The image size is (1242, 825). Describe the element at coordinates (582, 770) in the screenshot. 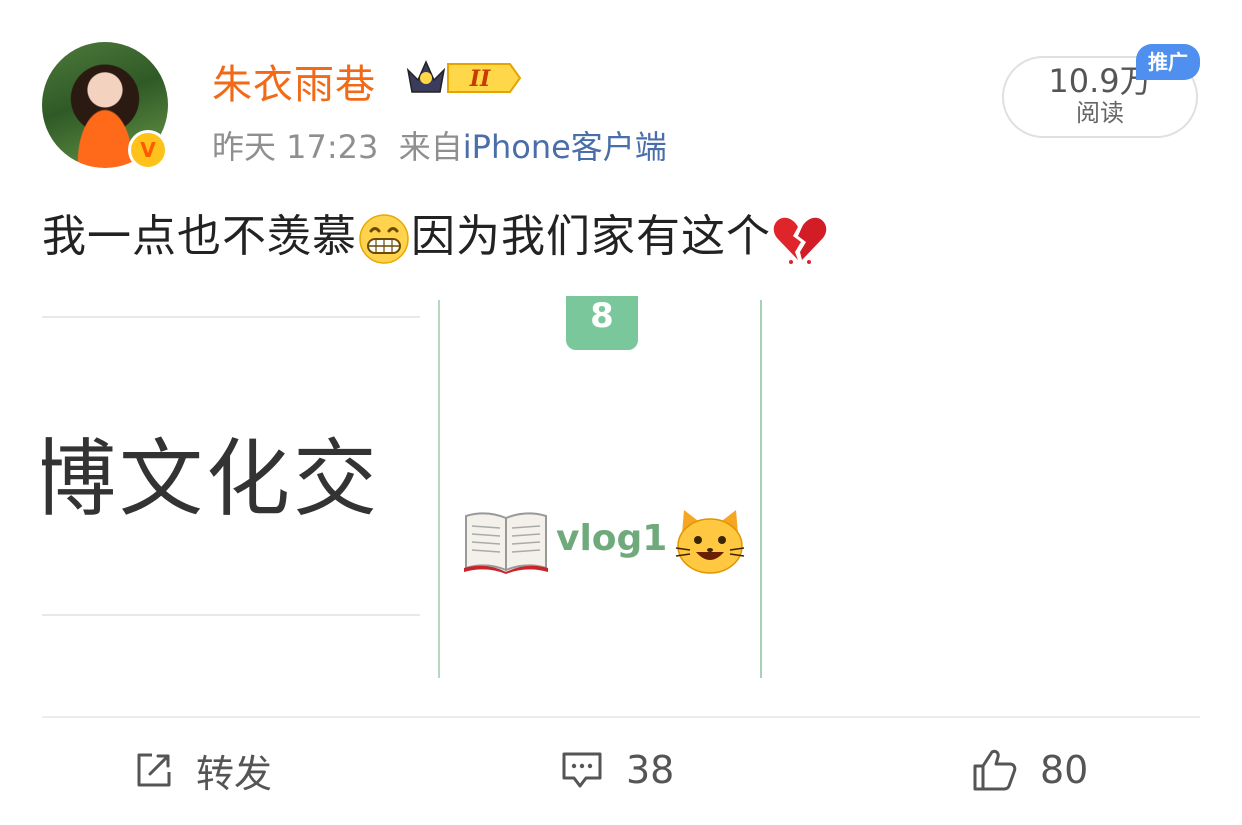

I see `comment-icon` at that location.